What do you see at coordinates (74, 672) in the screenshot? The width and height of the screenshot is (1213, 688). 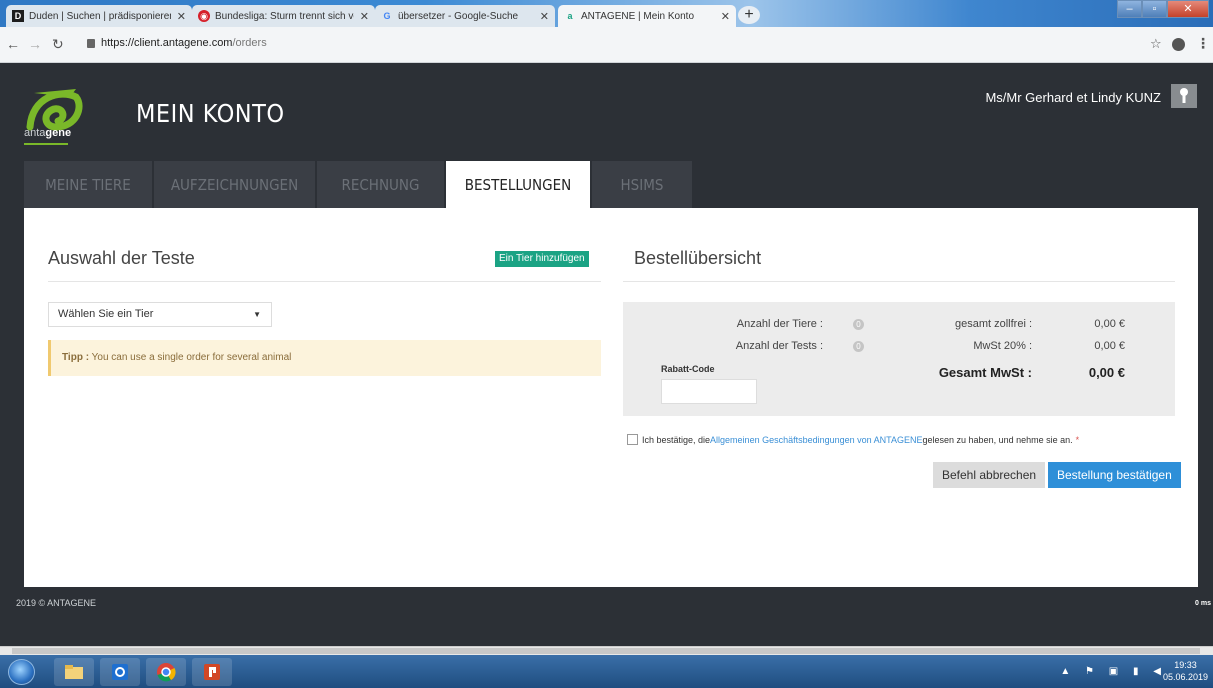 I see `file-explorer-icon` at bounding box center [74, 672].